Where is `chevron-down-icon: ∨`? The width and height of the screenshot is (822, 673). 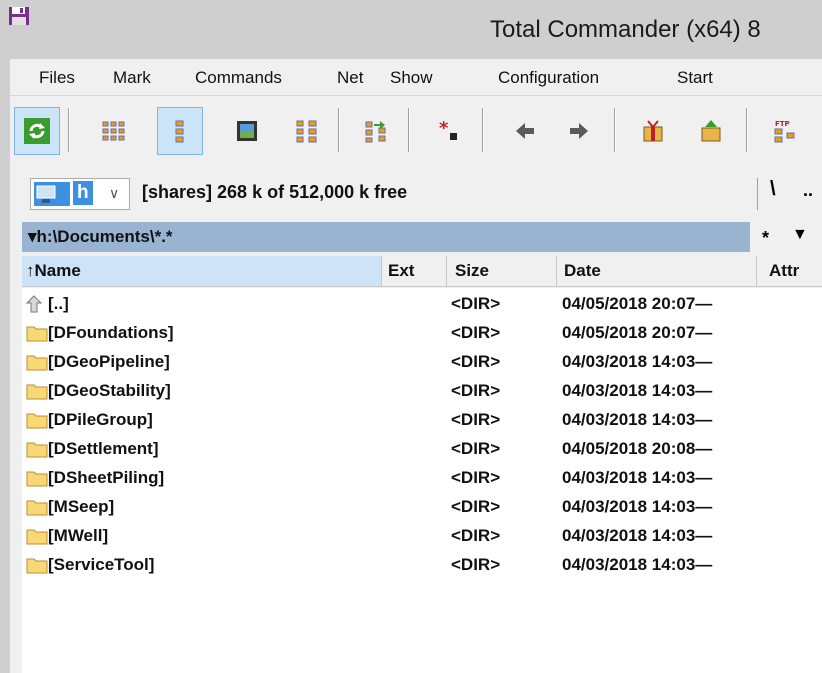
chevron-down-icon: ∨ is located at coordinates (114, 193).